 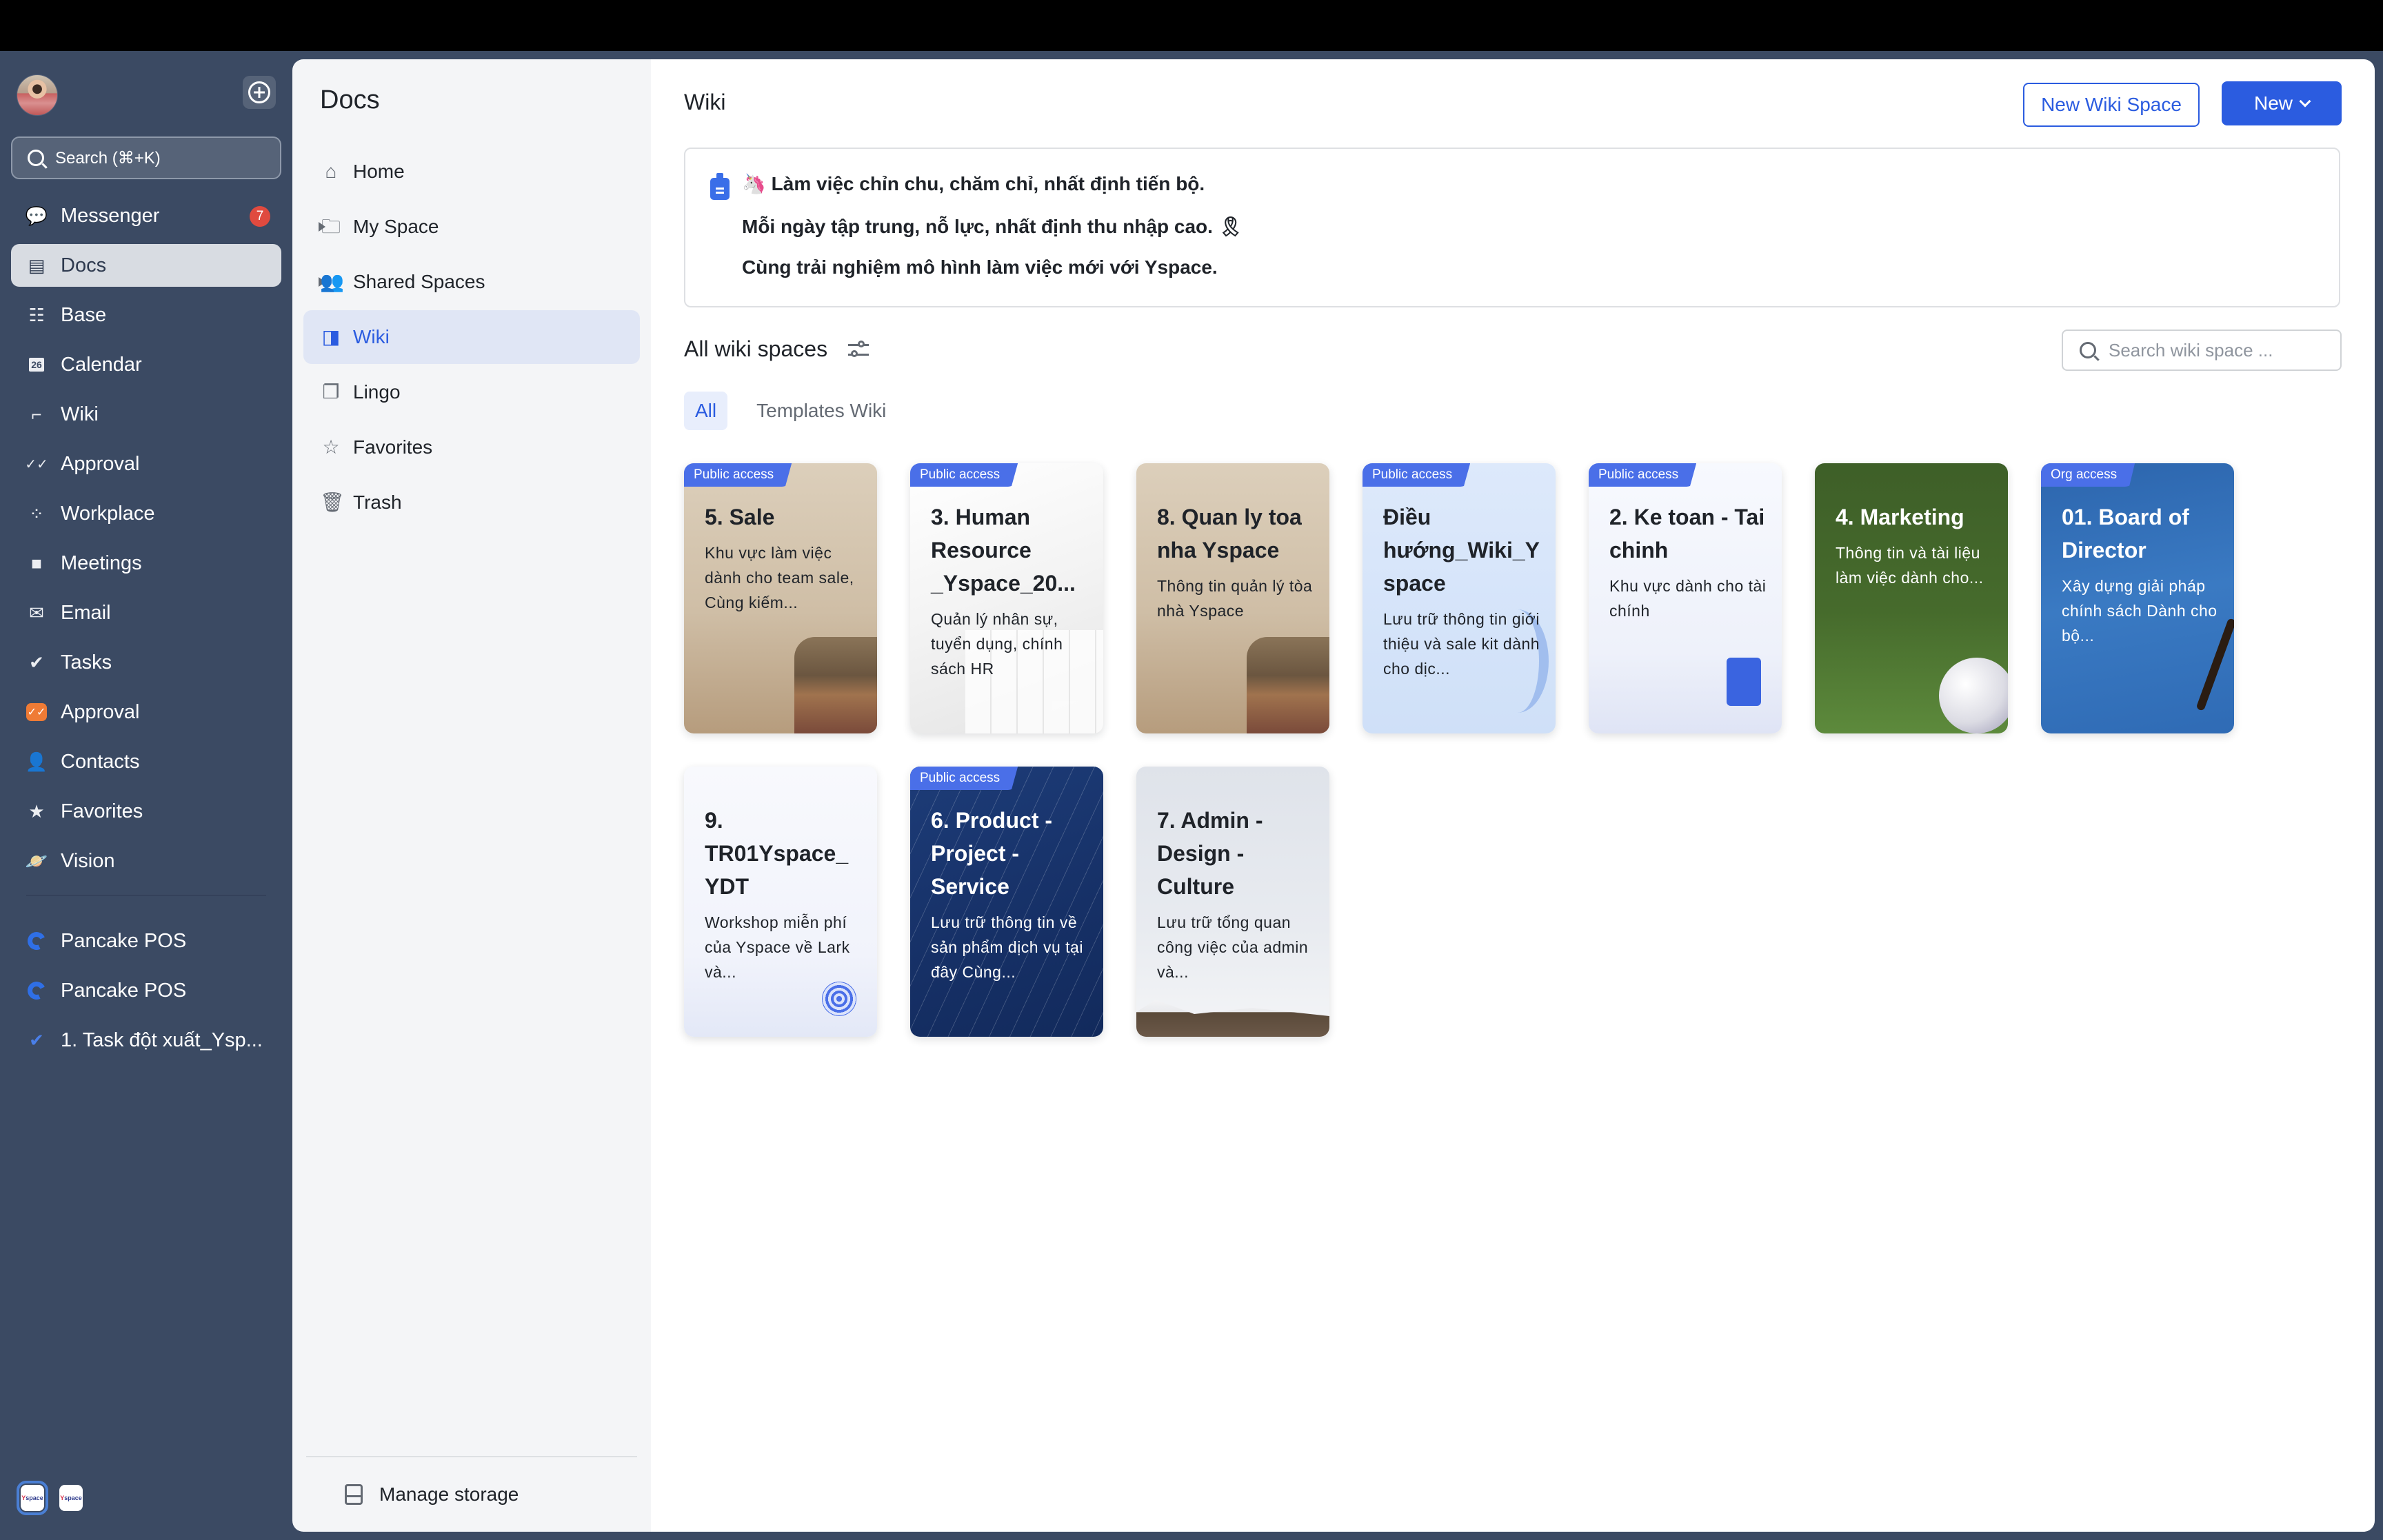 I want to click on rail-item-label: Vision, so click(x=88, y=861).